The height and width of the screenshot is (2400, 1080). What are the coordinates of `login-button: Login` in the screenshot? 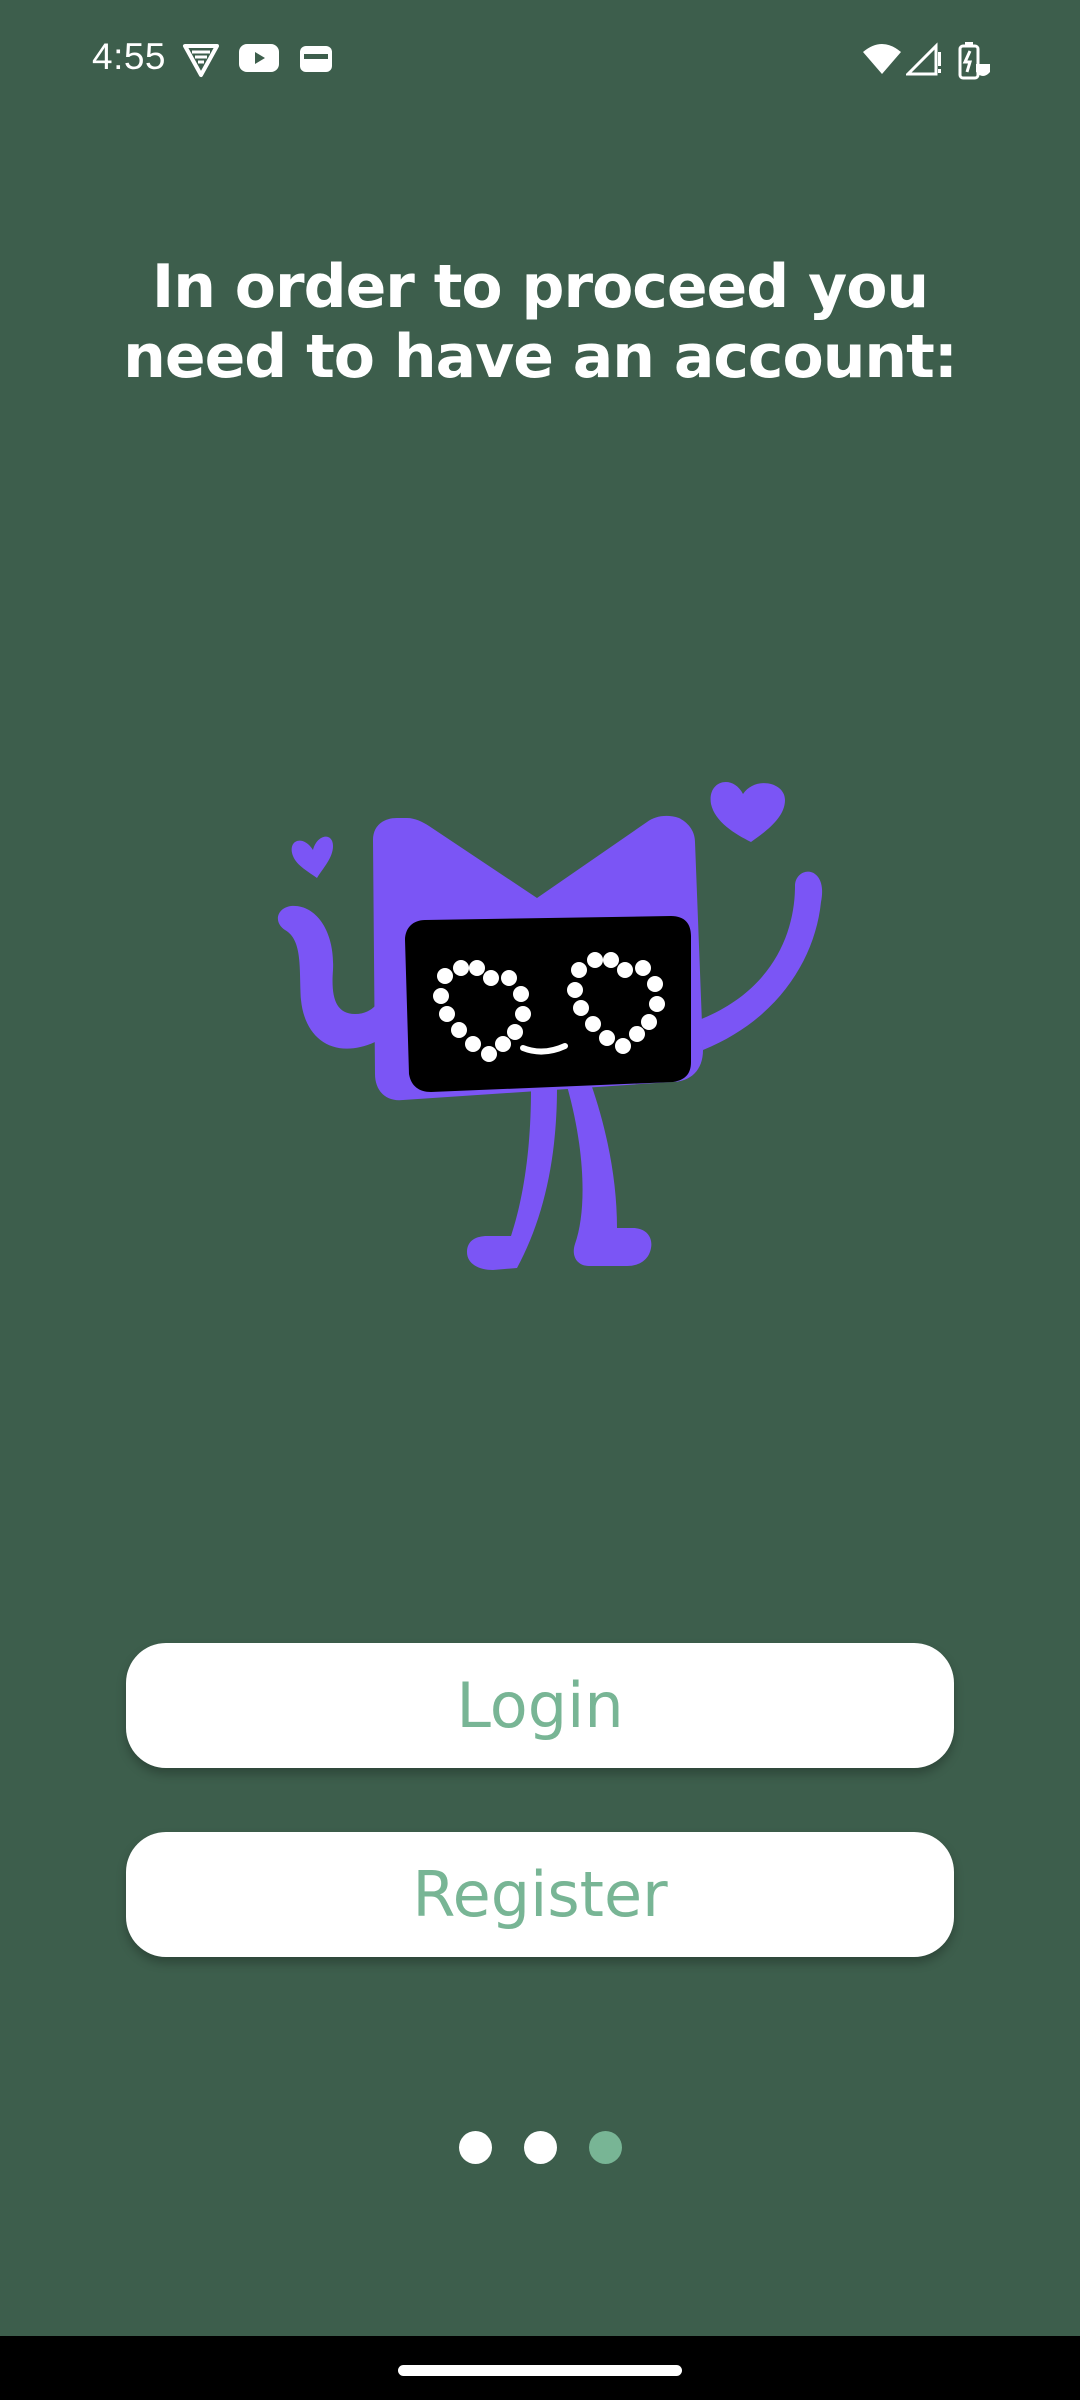 It's located at (540, 1705).